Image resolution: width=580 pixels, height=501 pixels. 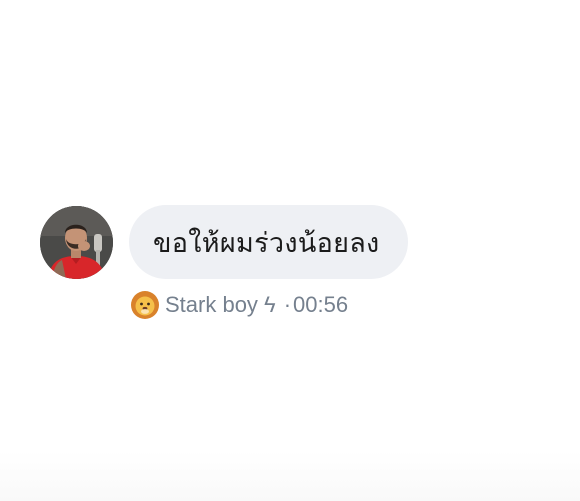 I want to click on sender-avatar, so click(x=76, y=242).